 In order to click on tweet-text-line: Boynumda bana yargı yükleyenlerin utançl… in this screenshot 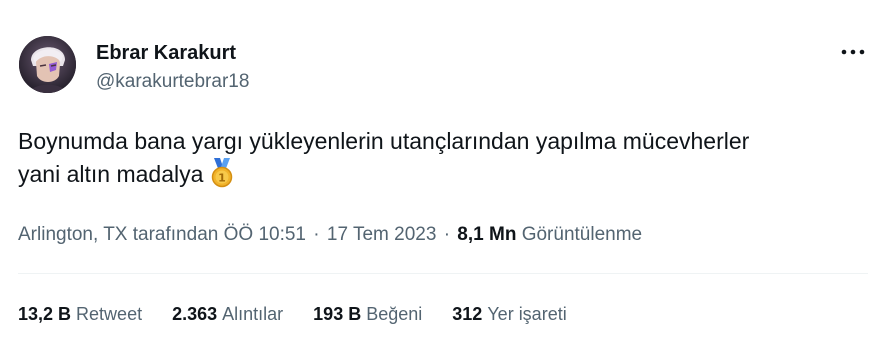, I will do `click(384, 141)`.